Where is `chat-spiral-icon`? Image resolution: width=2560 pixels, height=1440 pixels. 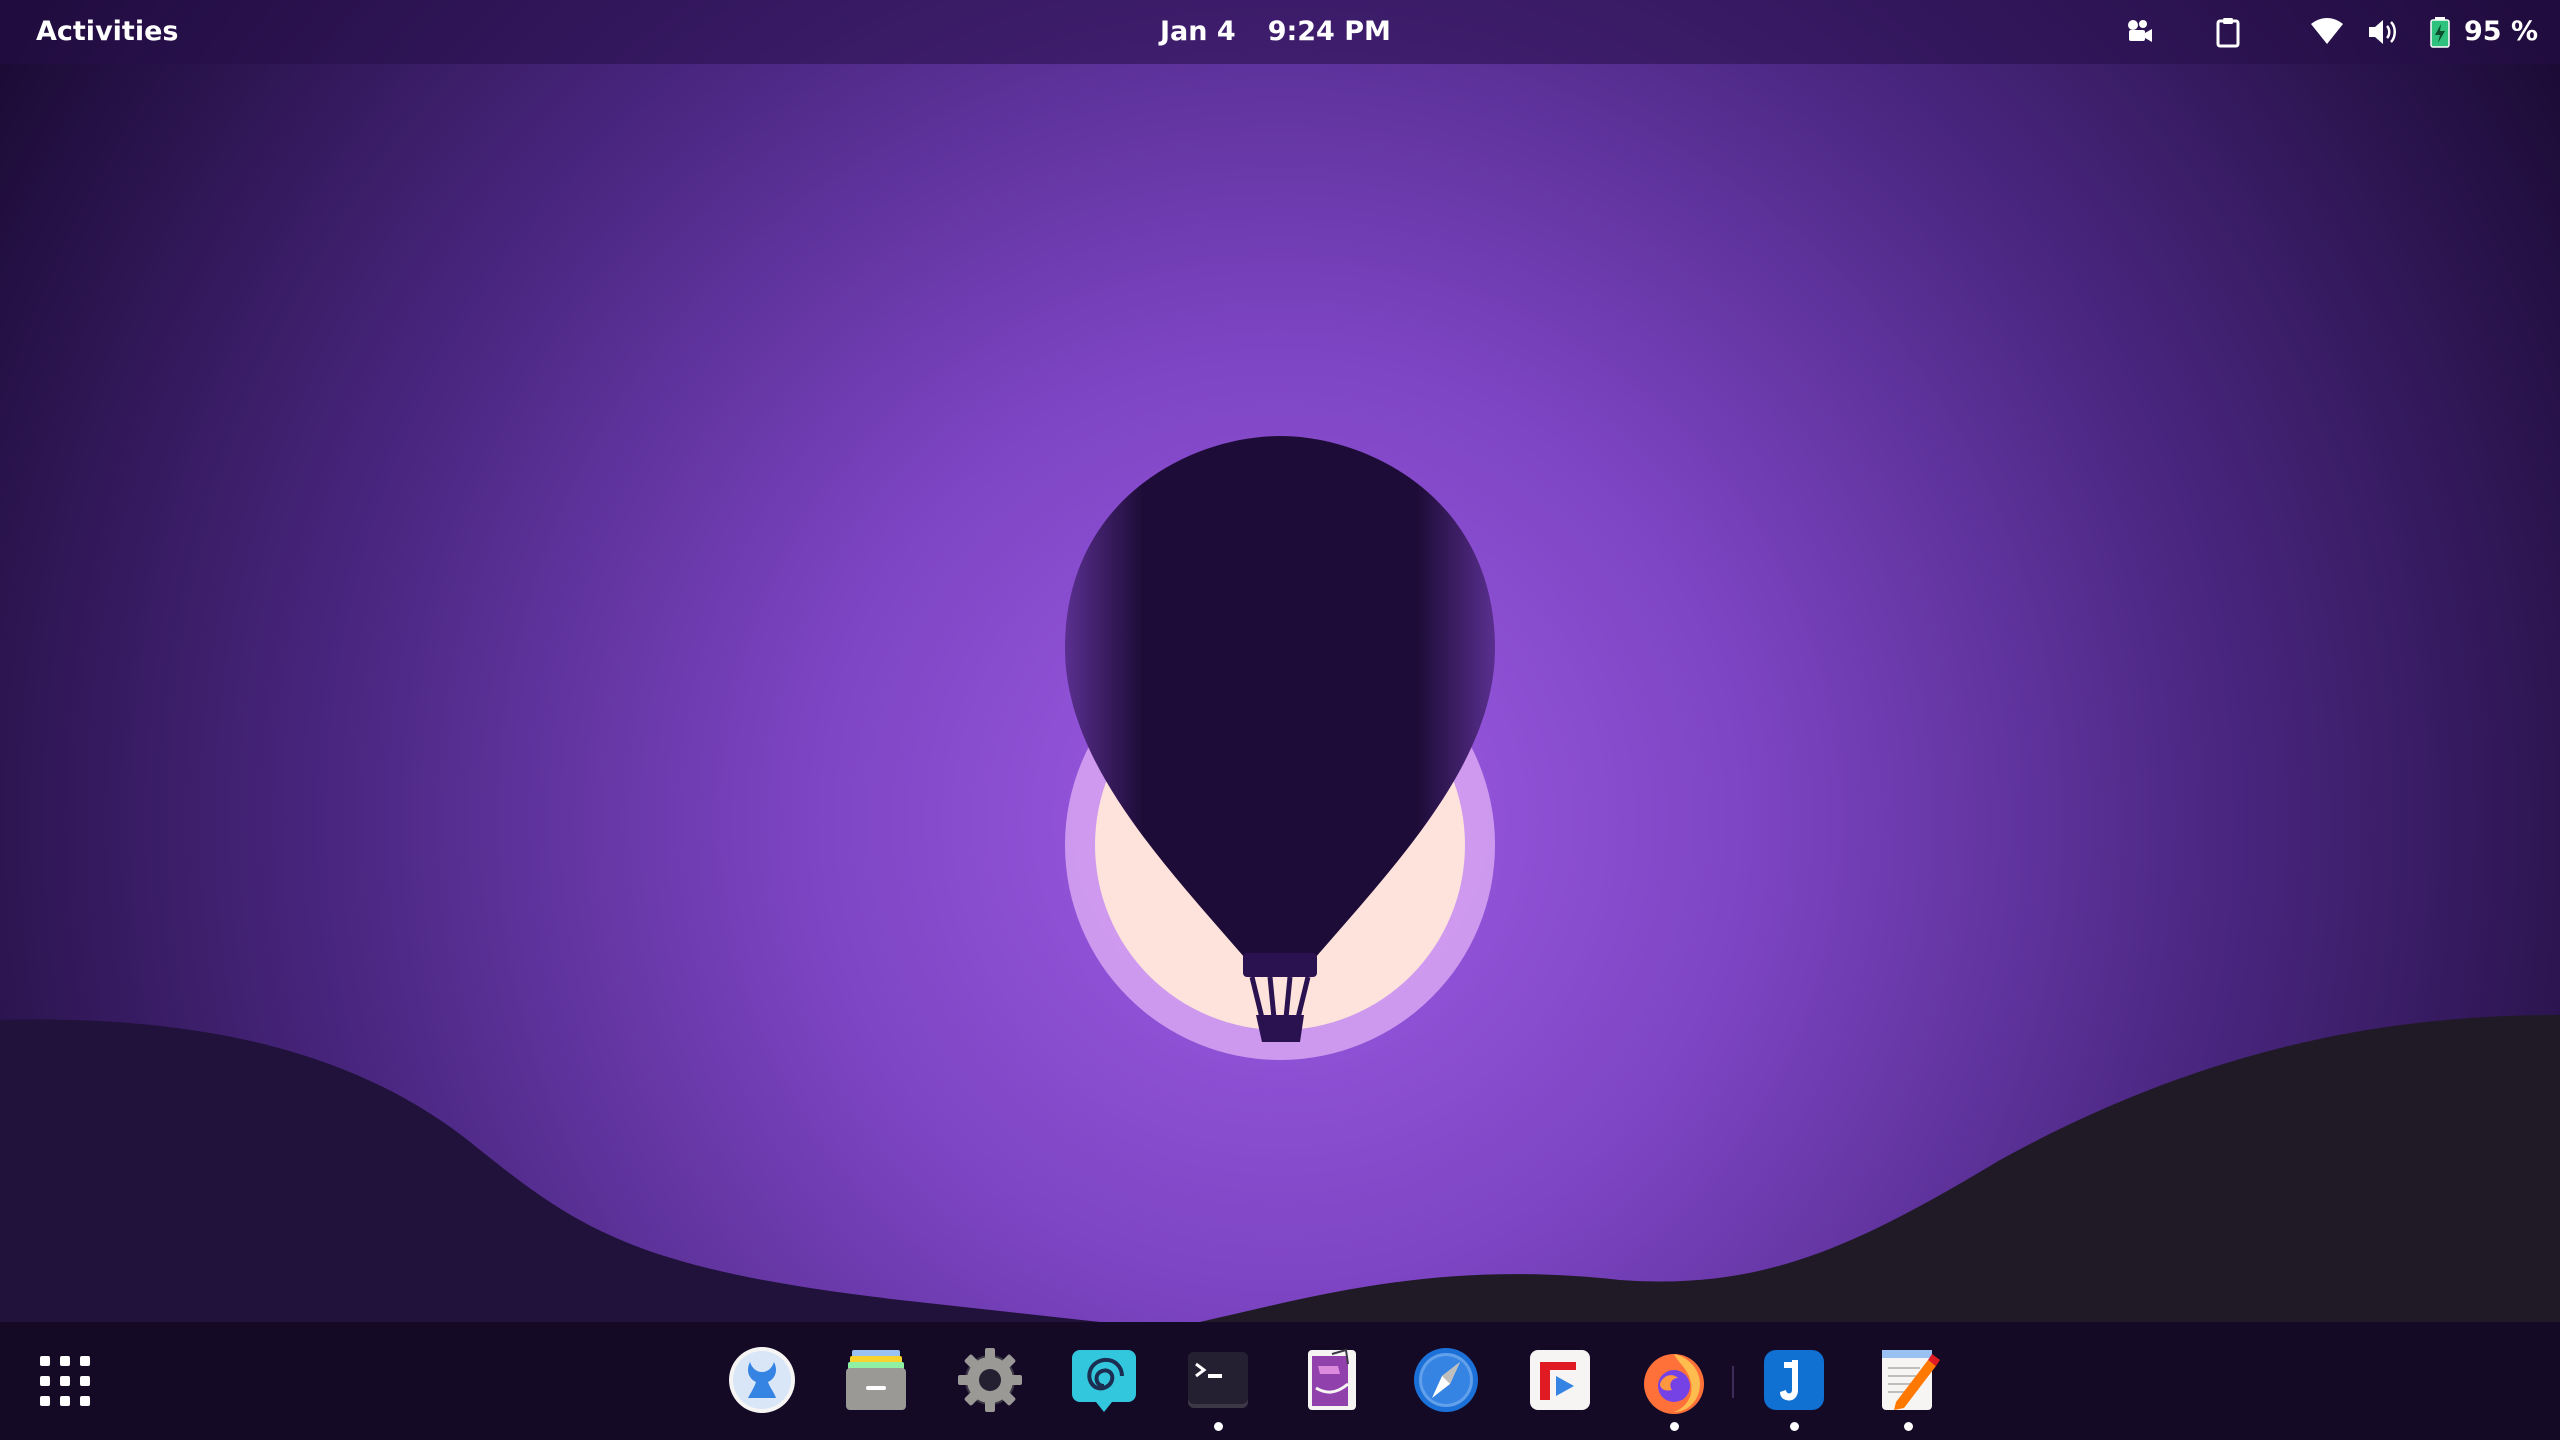
chat-spiral-icon is located at coordinates (1104, 1381).